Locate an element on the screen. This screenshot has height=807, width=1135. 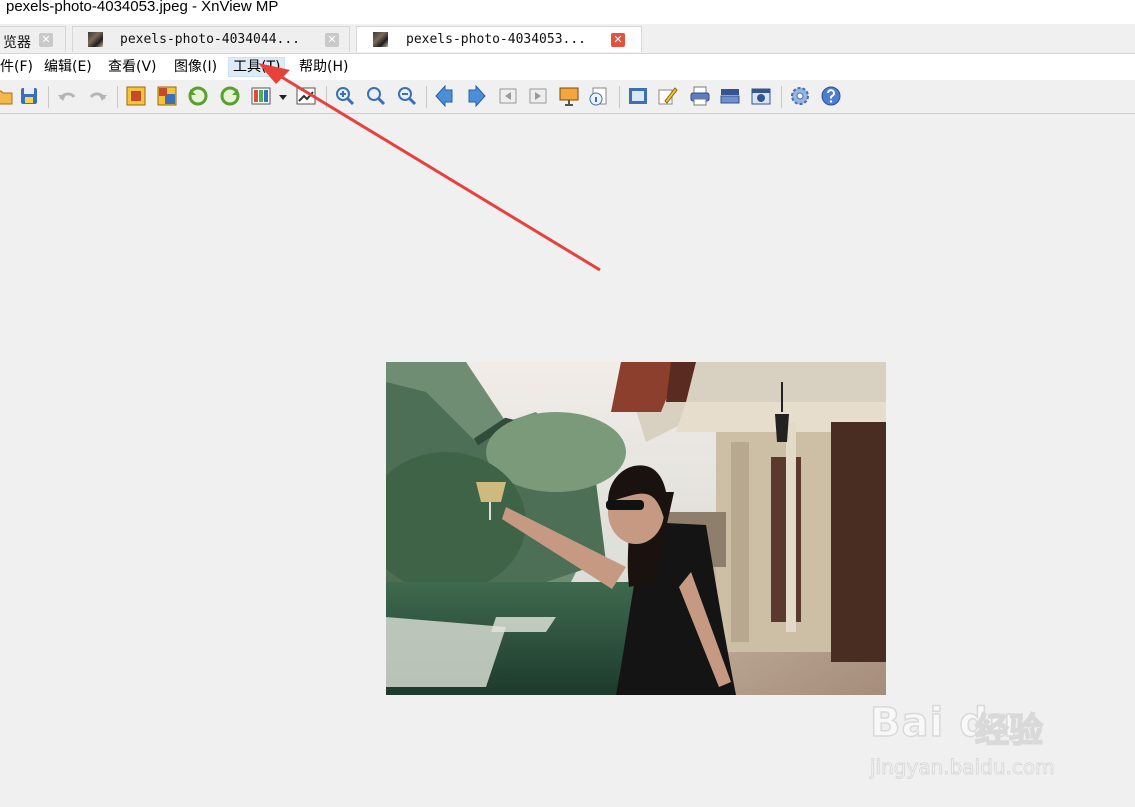
next-icon is located at coordinates (476, 96).